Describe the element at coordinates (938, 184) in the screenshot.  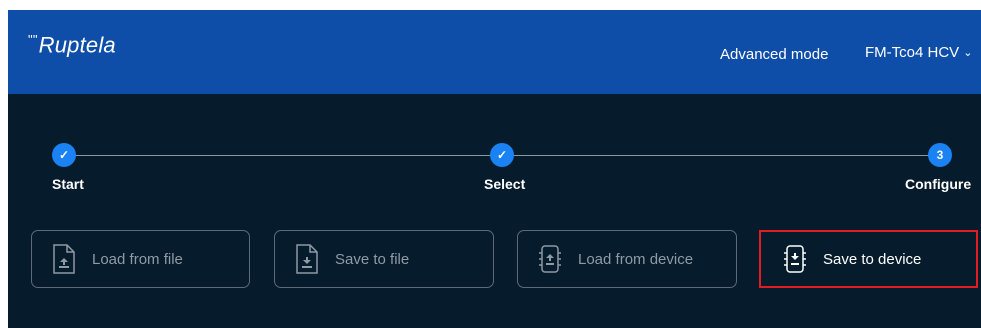
I see `step-configure-label: Configure` at that location.